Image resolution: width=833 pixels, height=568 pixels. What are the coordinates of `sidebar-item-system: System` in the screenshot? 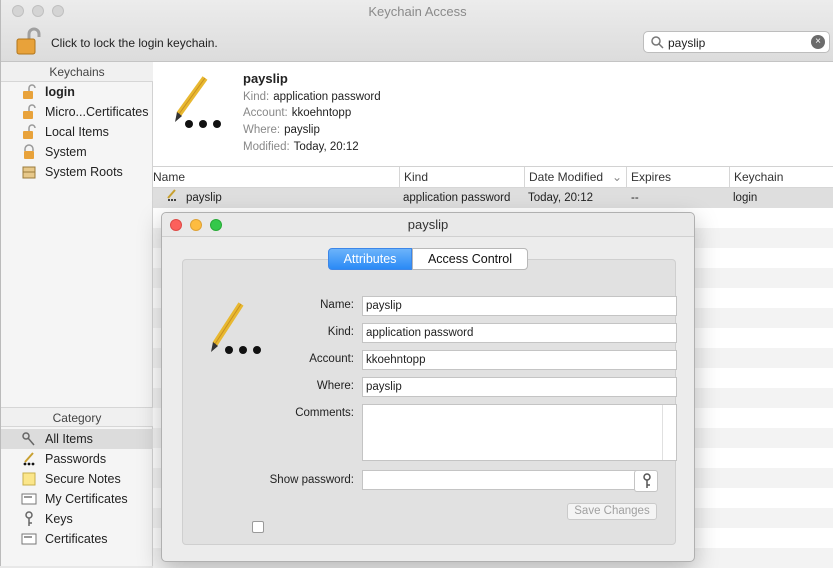 It's located at (77, 152).